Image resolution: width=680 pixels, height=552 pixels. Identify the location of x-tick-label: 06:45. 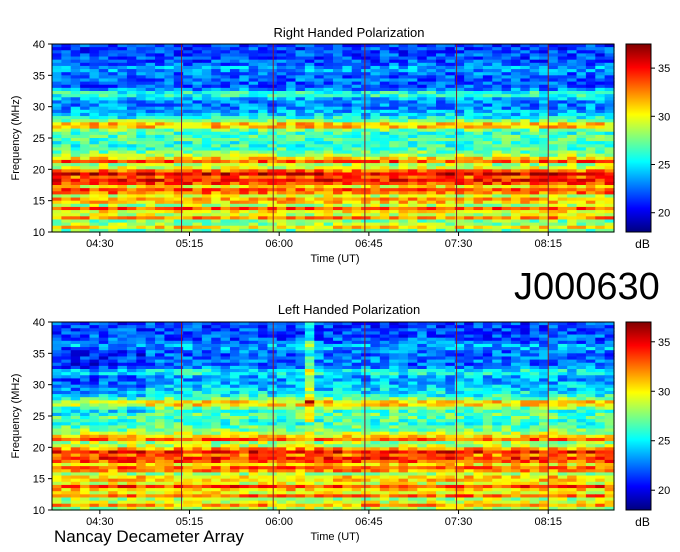
(369, 244).